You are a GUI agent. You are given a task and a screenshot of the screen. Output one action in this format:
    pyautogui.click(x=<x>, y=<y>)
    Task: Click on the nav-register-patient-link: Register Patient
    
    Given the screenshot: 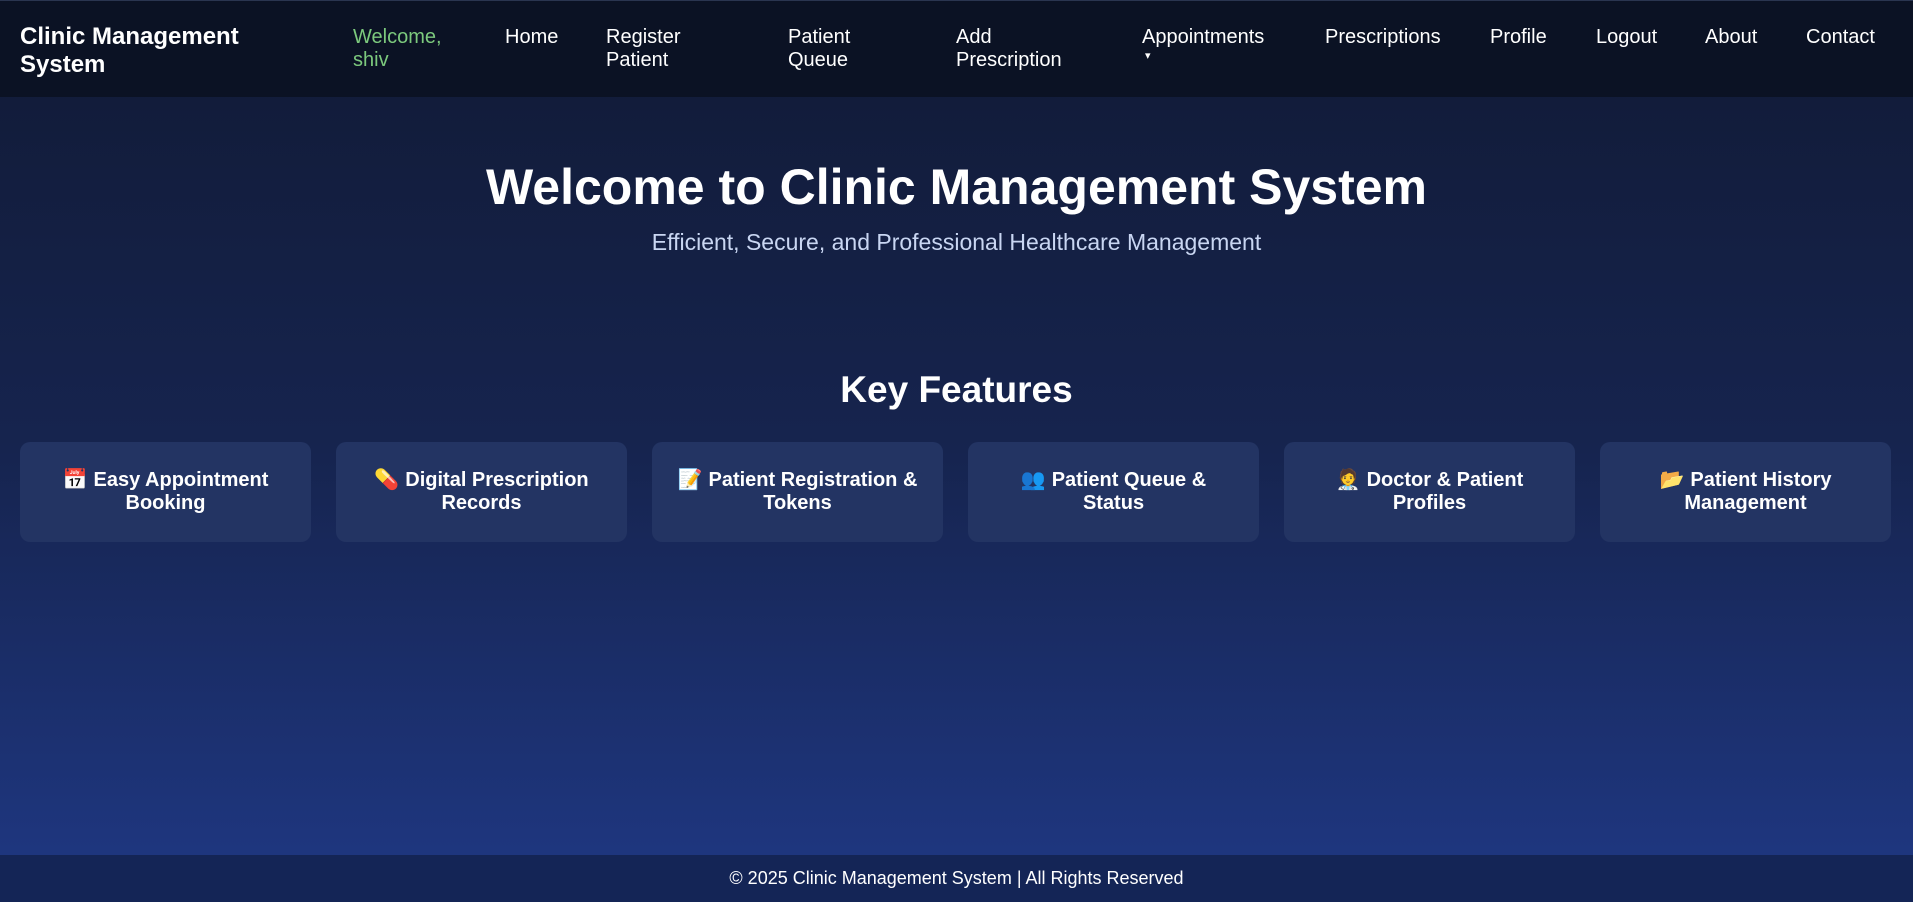 What is the action you would take?
    pyautogui.click(x=656, y=49)
    